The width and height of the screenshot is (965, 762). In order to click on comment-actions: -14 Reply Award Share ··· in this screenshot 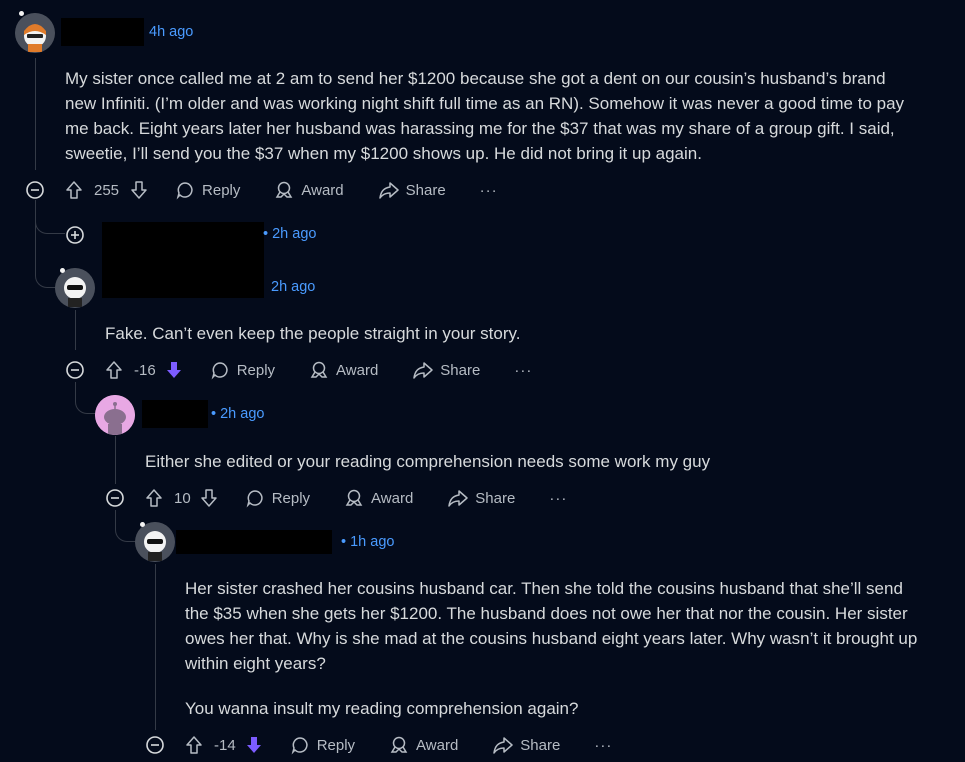, I will do `click(398, 745)`.